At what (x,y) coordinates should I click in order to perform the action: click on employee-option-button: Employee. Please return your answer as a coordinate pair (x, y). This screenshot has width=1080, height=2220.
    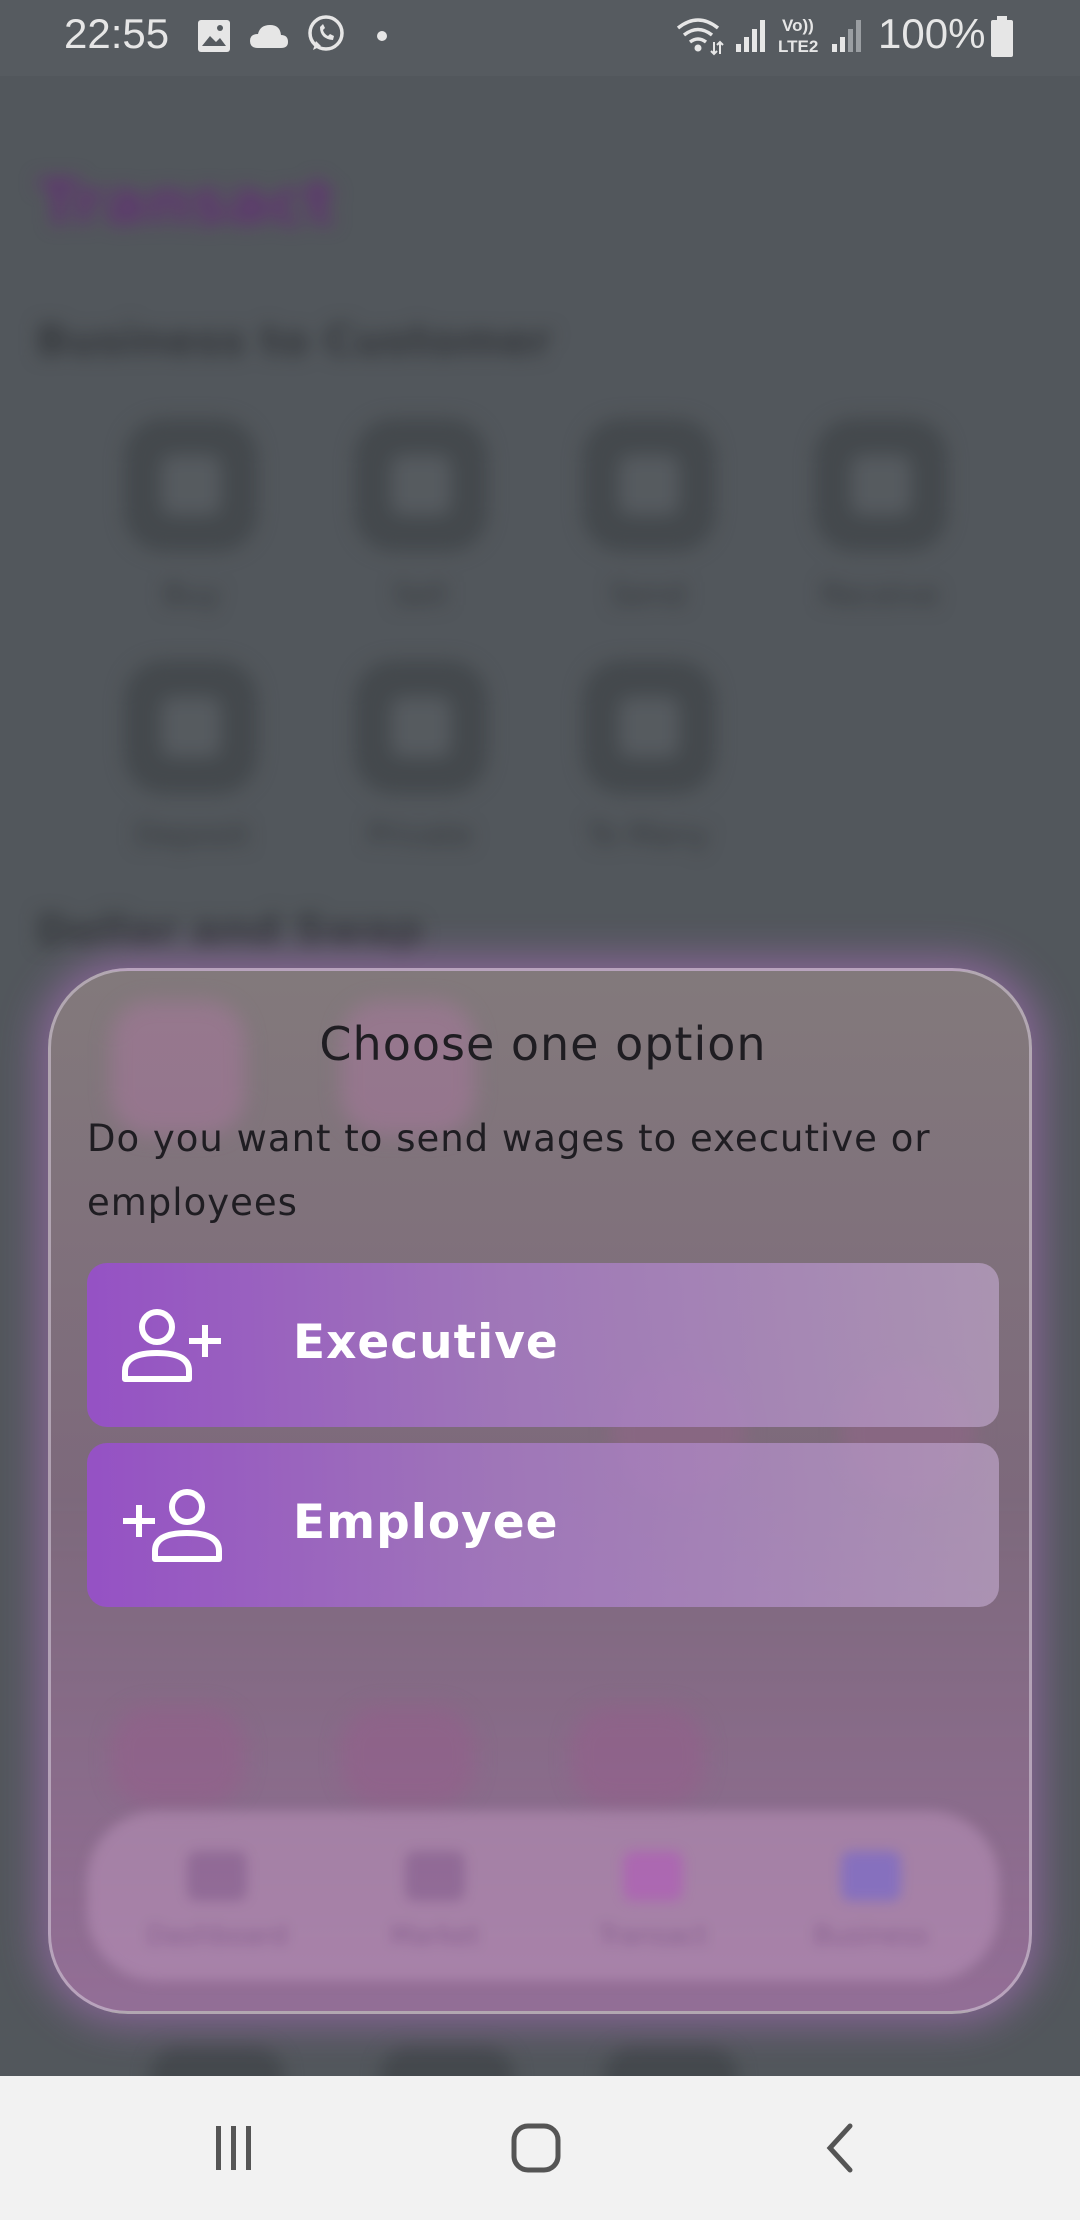
    Looking at the image, I should click on (543, 1525).